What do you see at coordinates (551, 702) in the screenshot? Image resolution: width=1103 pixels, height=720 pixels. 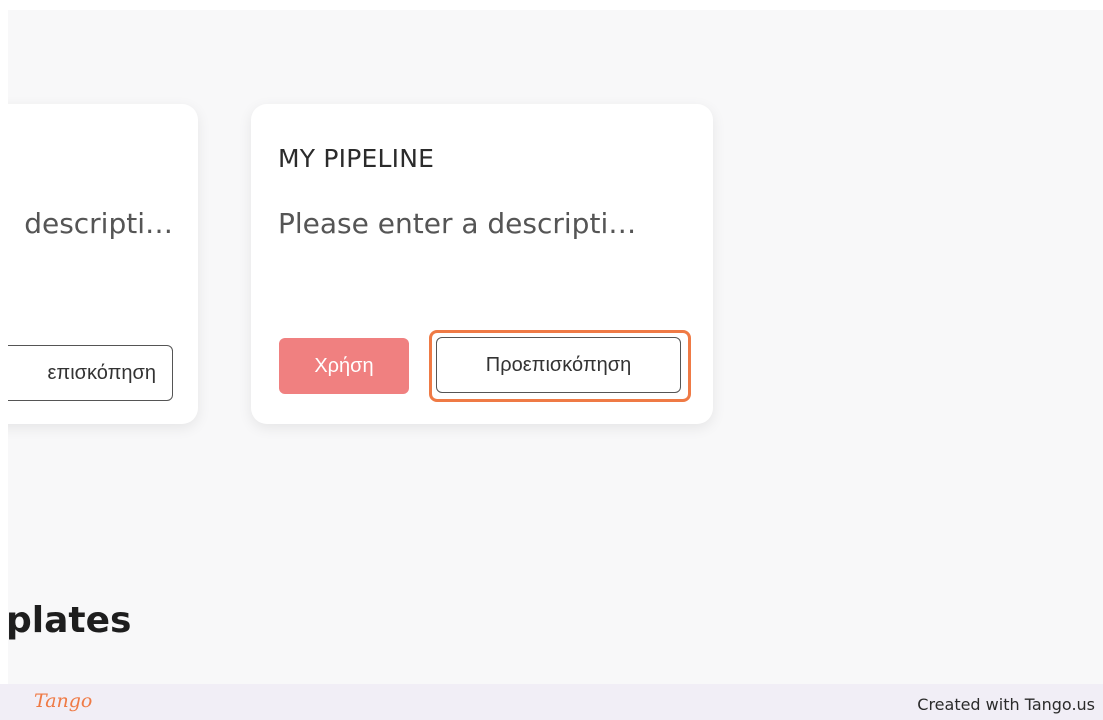 I see `footer-bar: Tango Created with Tango.us` at bounding box center [551, 702].